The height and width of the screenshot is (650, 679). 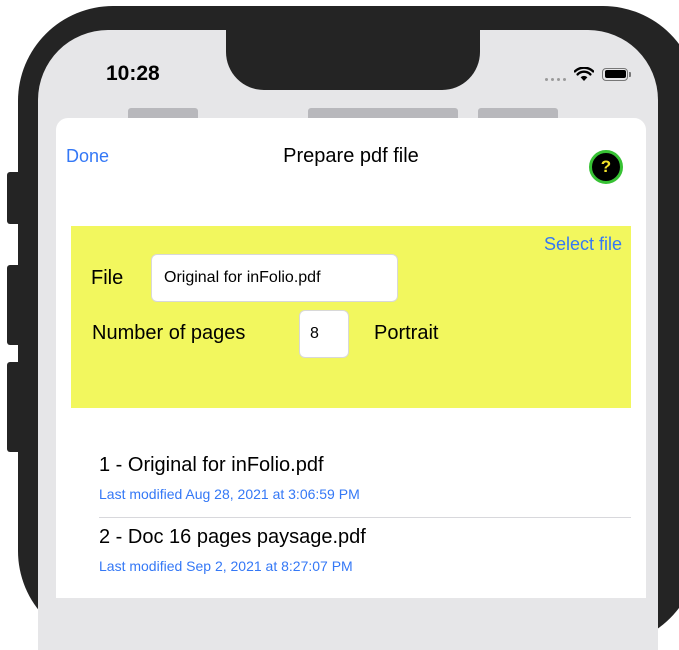 I want to click on file-item-date: Last modified Aug 28, 2021 at 3:06:59 PM, so click(x=229, y=494).